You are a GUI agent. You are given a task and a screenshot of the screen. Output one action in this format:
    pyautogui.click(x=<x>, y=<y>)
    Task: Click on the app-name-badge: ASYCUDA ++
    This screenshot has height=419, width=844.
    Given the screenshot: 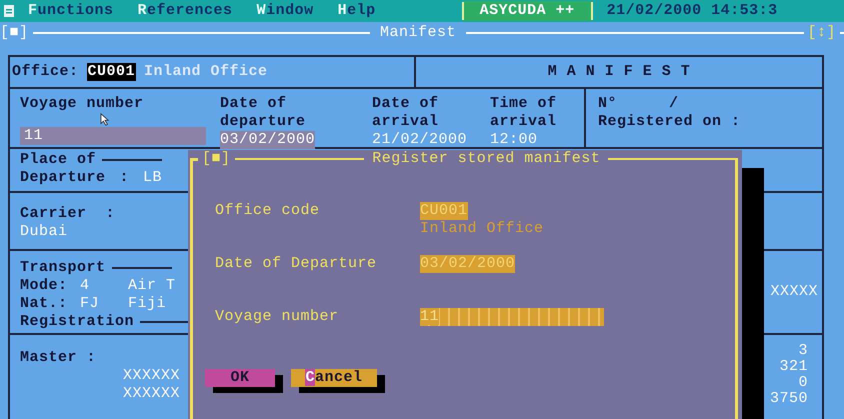 What is the action you would take?
    pyautogui.click(x=527, y=11)
    